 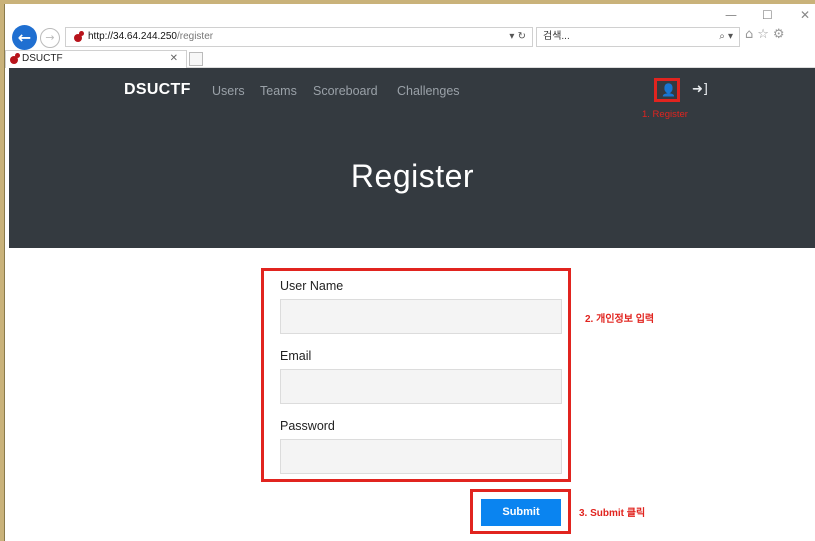 What do you see at coordinates (767, 15) in the screenshot?
I see `maximize-icon: ☐` at bounding box center [767, 15].